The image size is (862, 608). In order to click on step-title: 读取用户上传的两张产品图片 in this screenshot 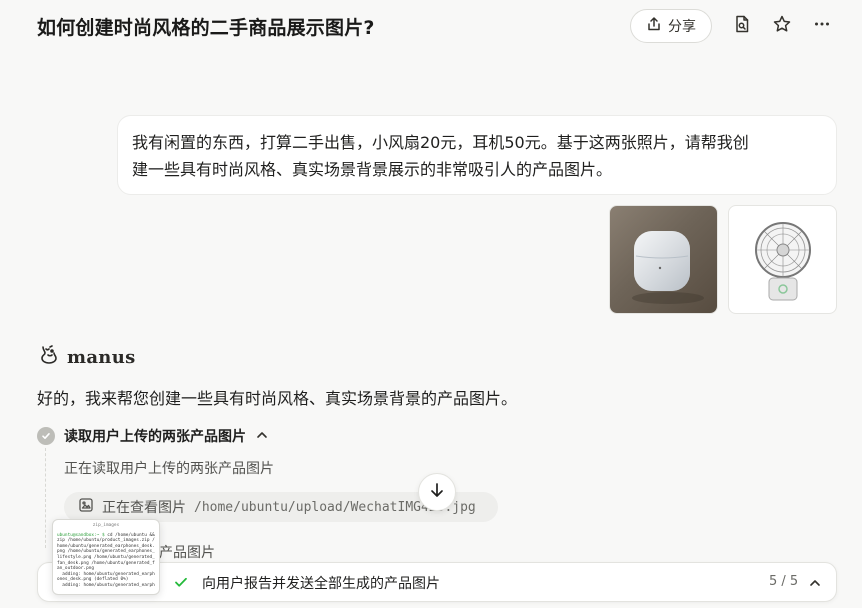, I will do `click(155, 437)`.